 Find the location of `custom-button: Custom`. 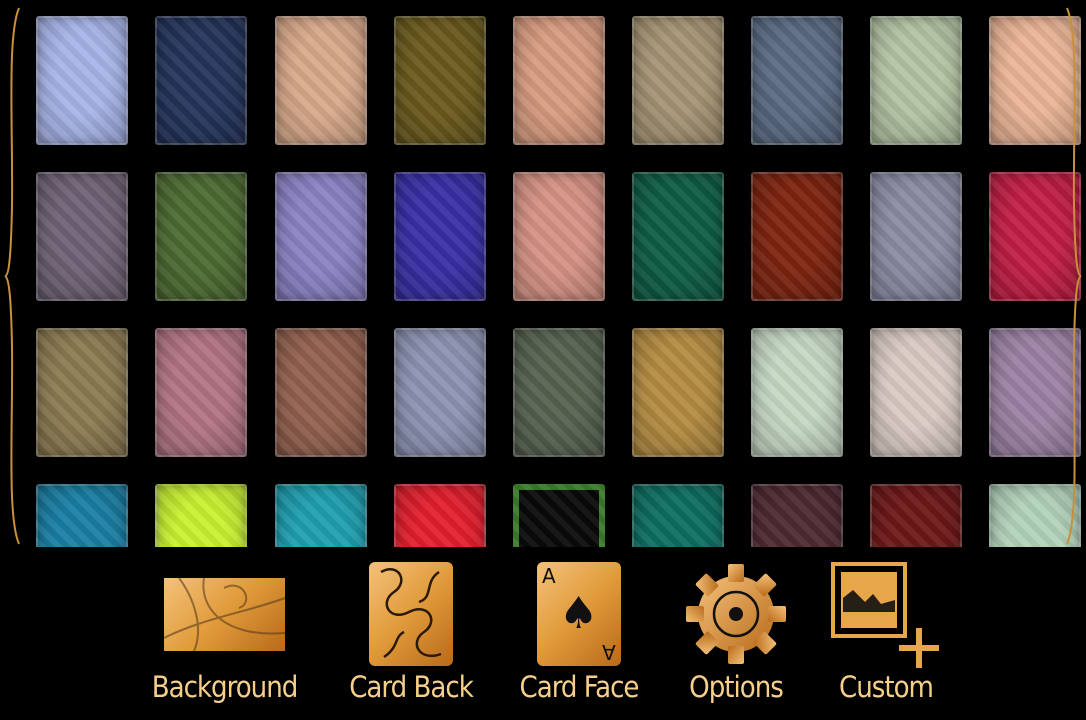

custom-button: Custom is located at coordinates (886, 635).